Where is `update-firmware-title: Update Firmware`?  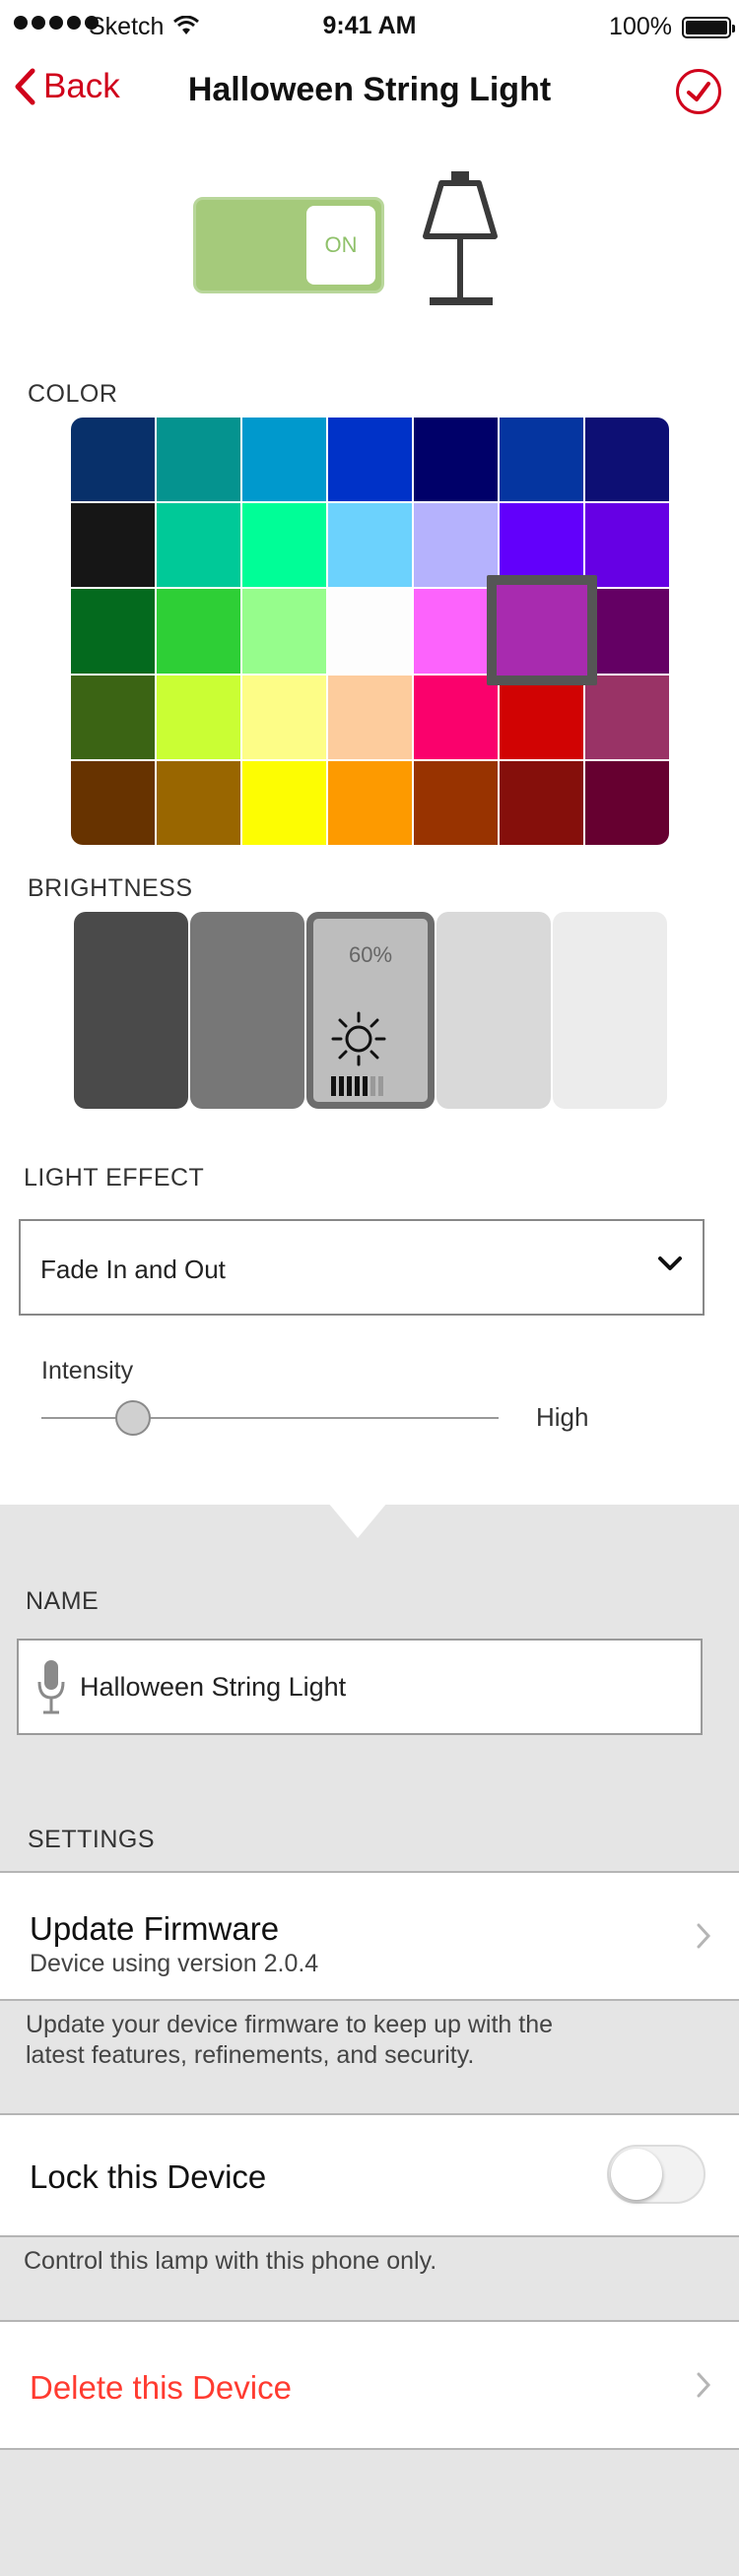 update-firmware-title: Update Firmware is located at coordinates (155, 1928).